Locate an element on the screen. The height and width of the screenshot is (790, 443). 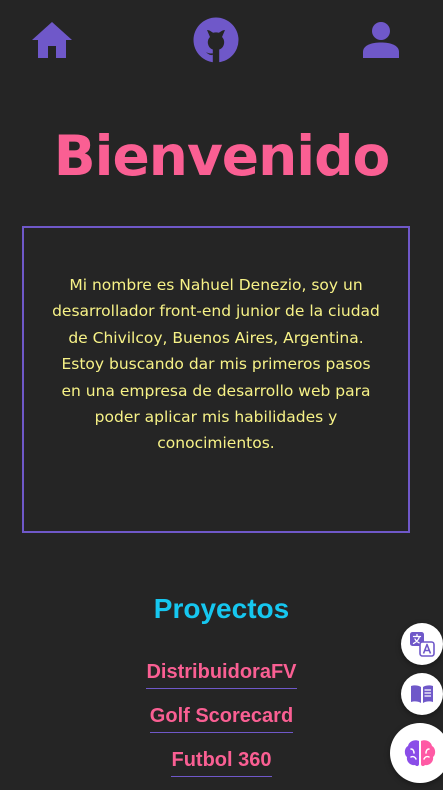
list-item: Golf Scorecard is located at coordinates (221, 724).